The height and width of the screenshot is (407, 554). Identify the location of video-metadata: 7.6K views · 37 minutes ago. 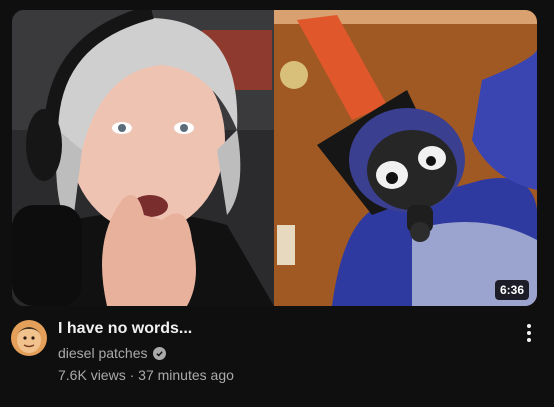
(146, 375).